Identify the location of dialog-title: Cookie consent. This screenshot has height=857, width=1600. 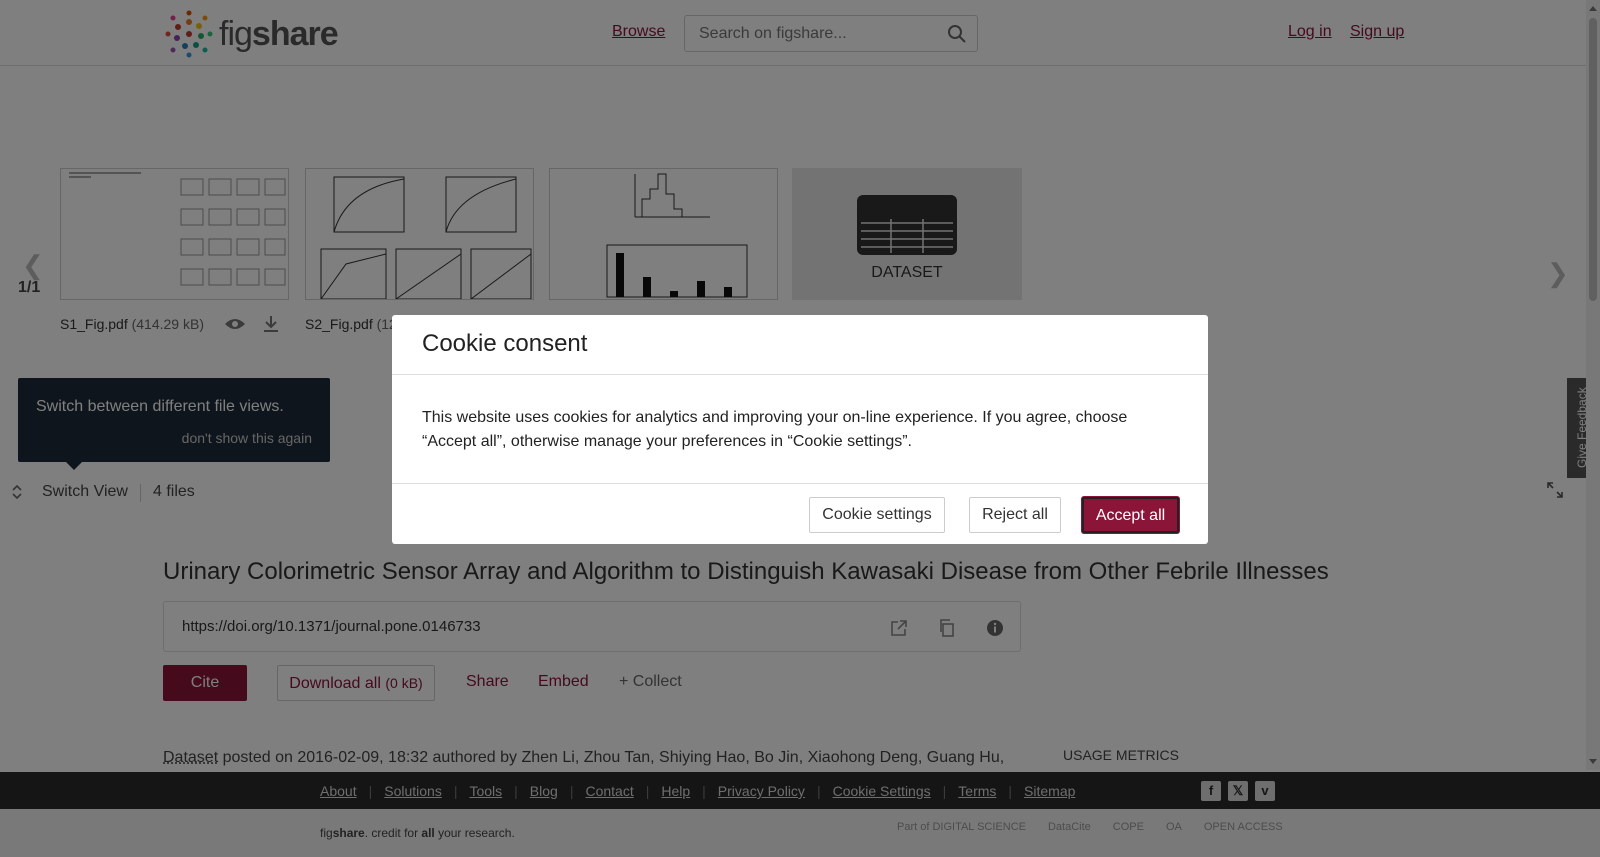
(505, 343).